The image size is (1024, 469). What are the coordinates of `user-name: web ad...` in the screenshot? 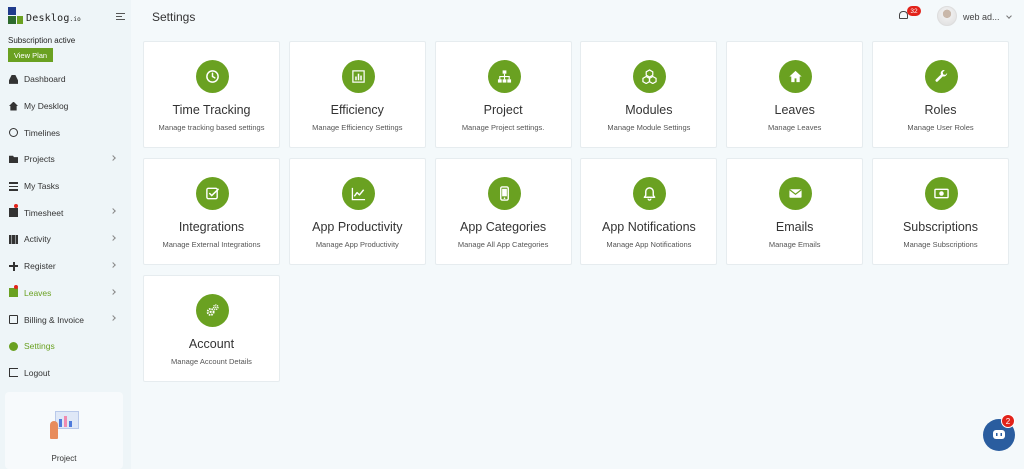 It's located at (981, 17).